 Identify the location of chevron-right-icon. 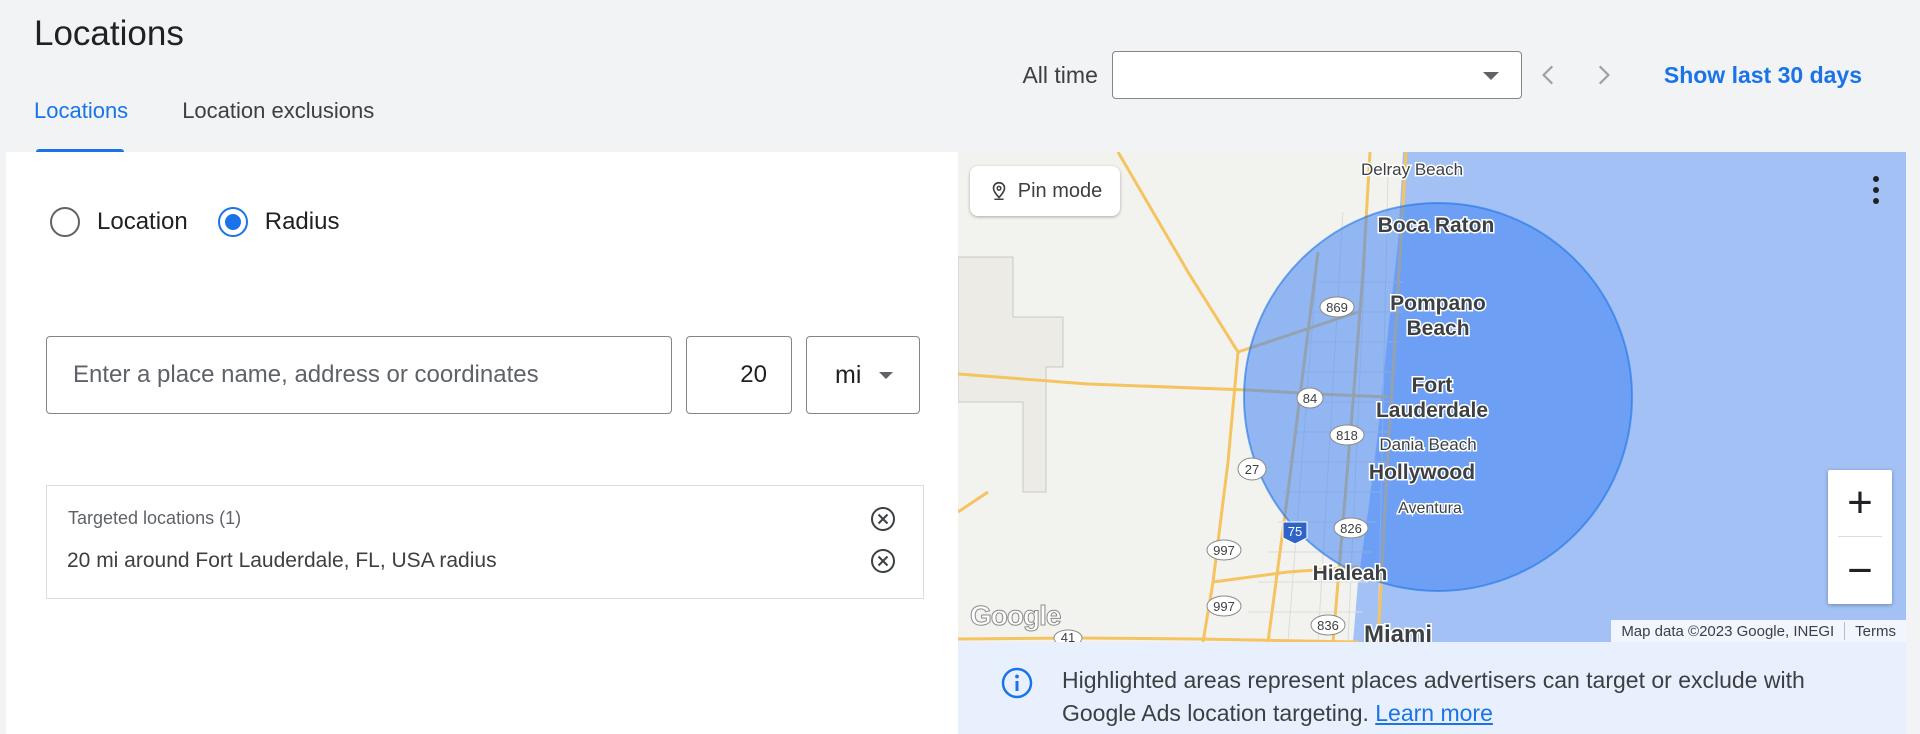
(1604, 75).